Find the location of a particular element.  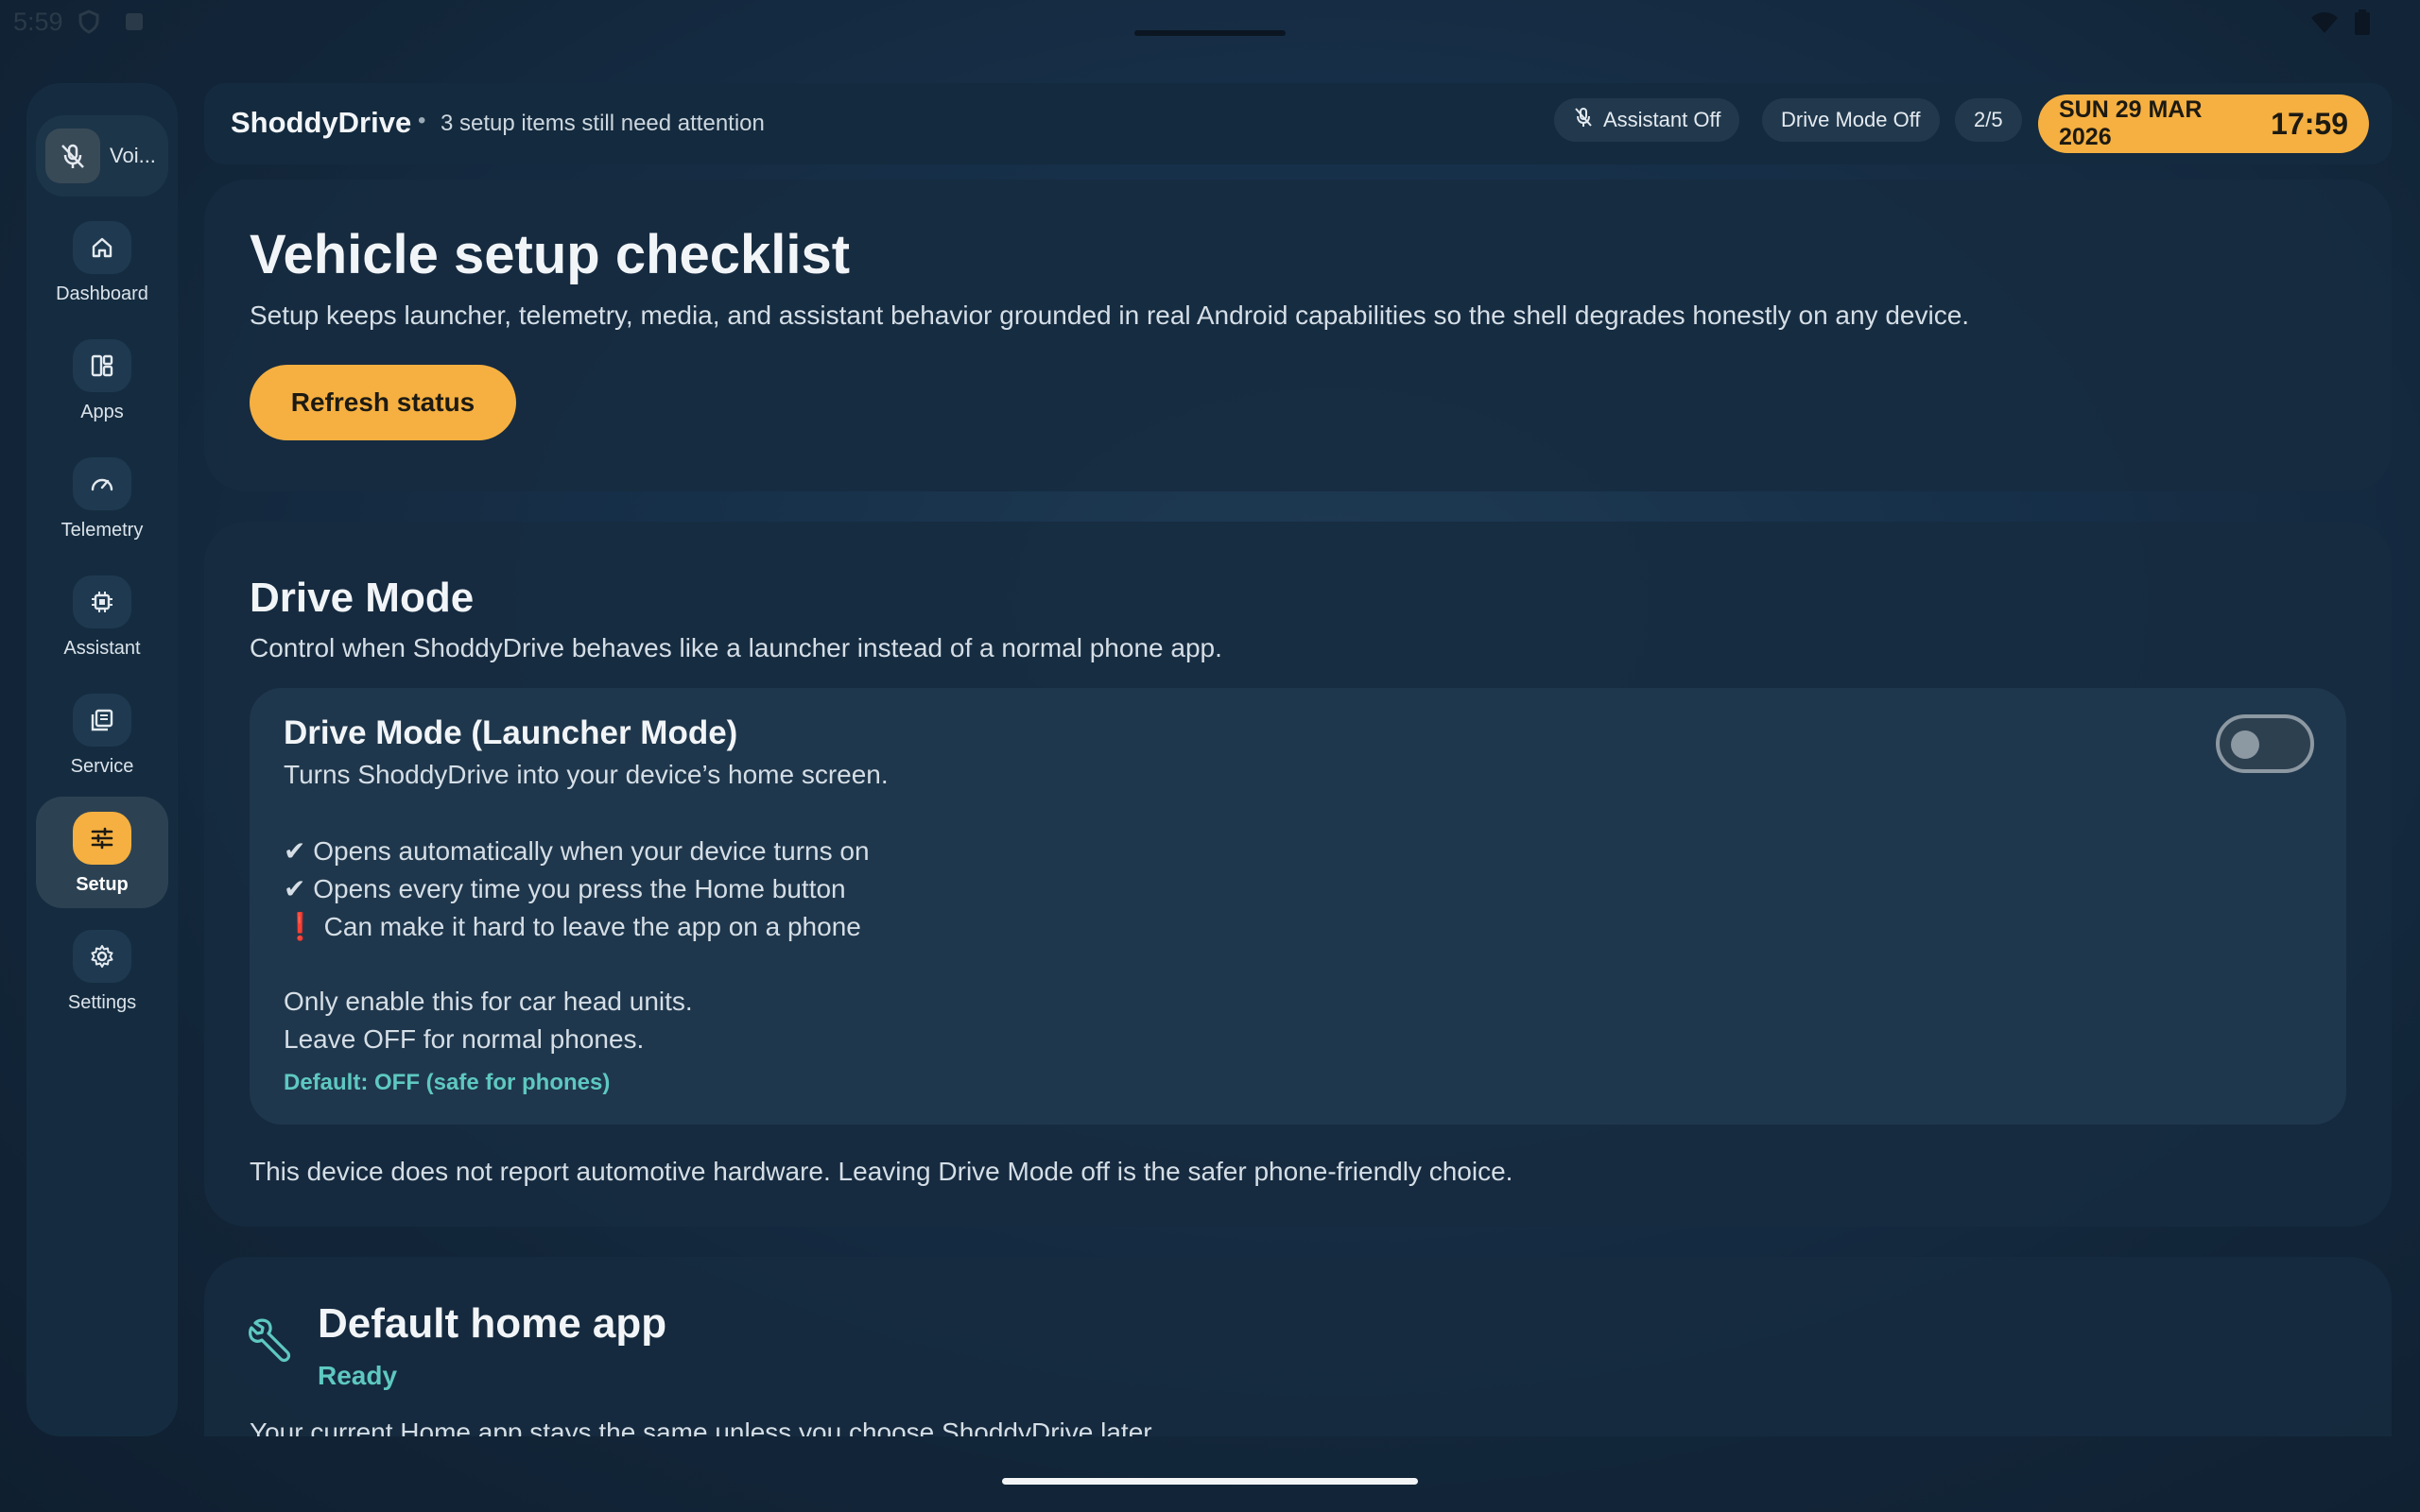

app-title: ShoddyDrive is located at coordinates (321, 122).